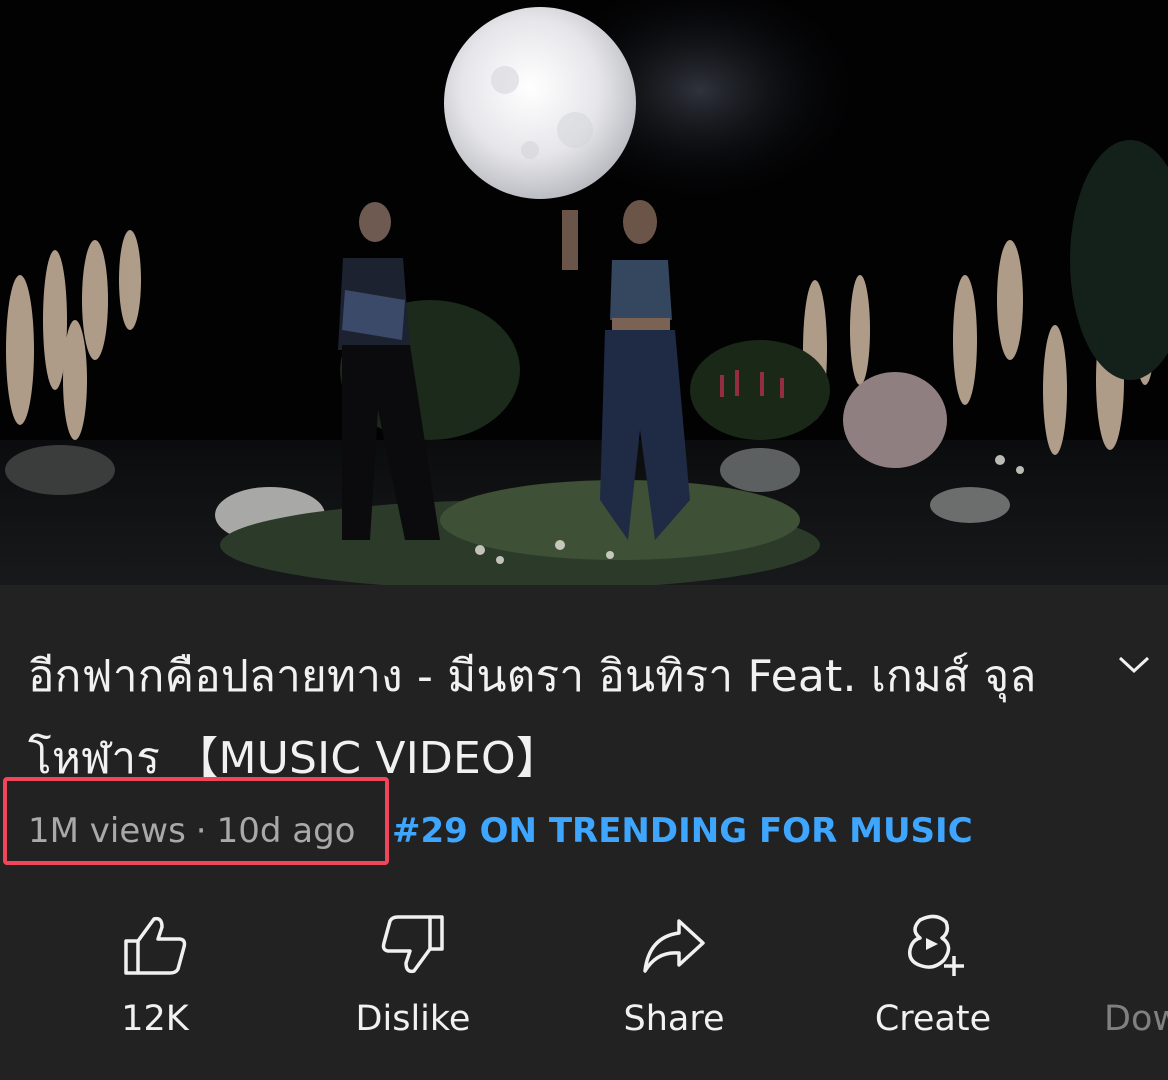  What do you see at coordinates (413, 980) in the screenshot?
I see `dislike-button: Dislike` at bounding box center [413, 980].